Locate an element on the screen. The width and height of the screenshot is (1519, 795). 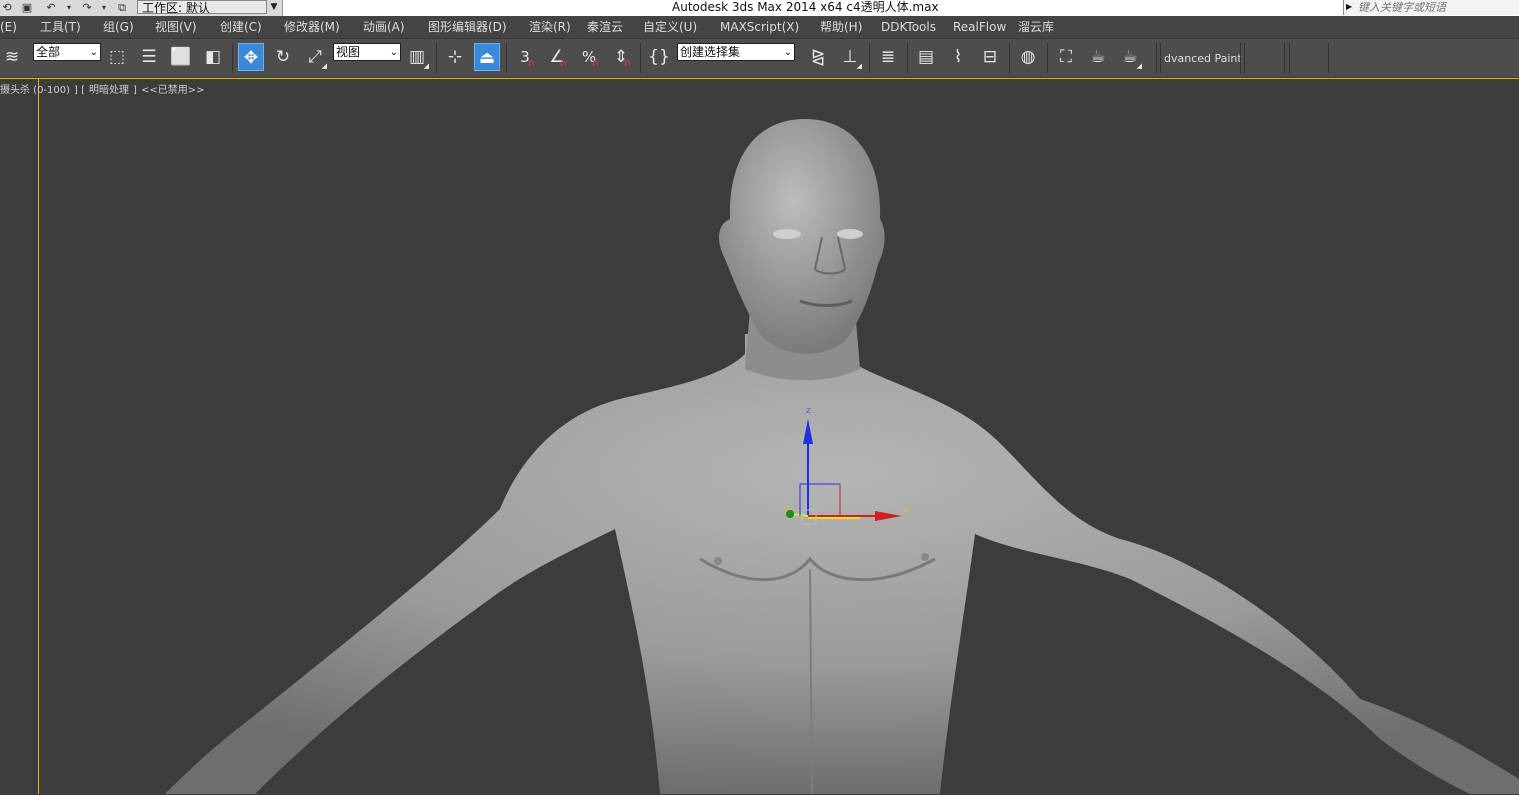
right-nipple is located at coordinates (925, 557).